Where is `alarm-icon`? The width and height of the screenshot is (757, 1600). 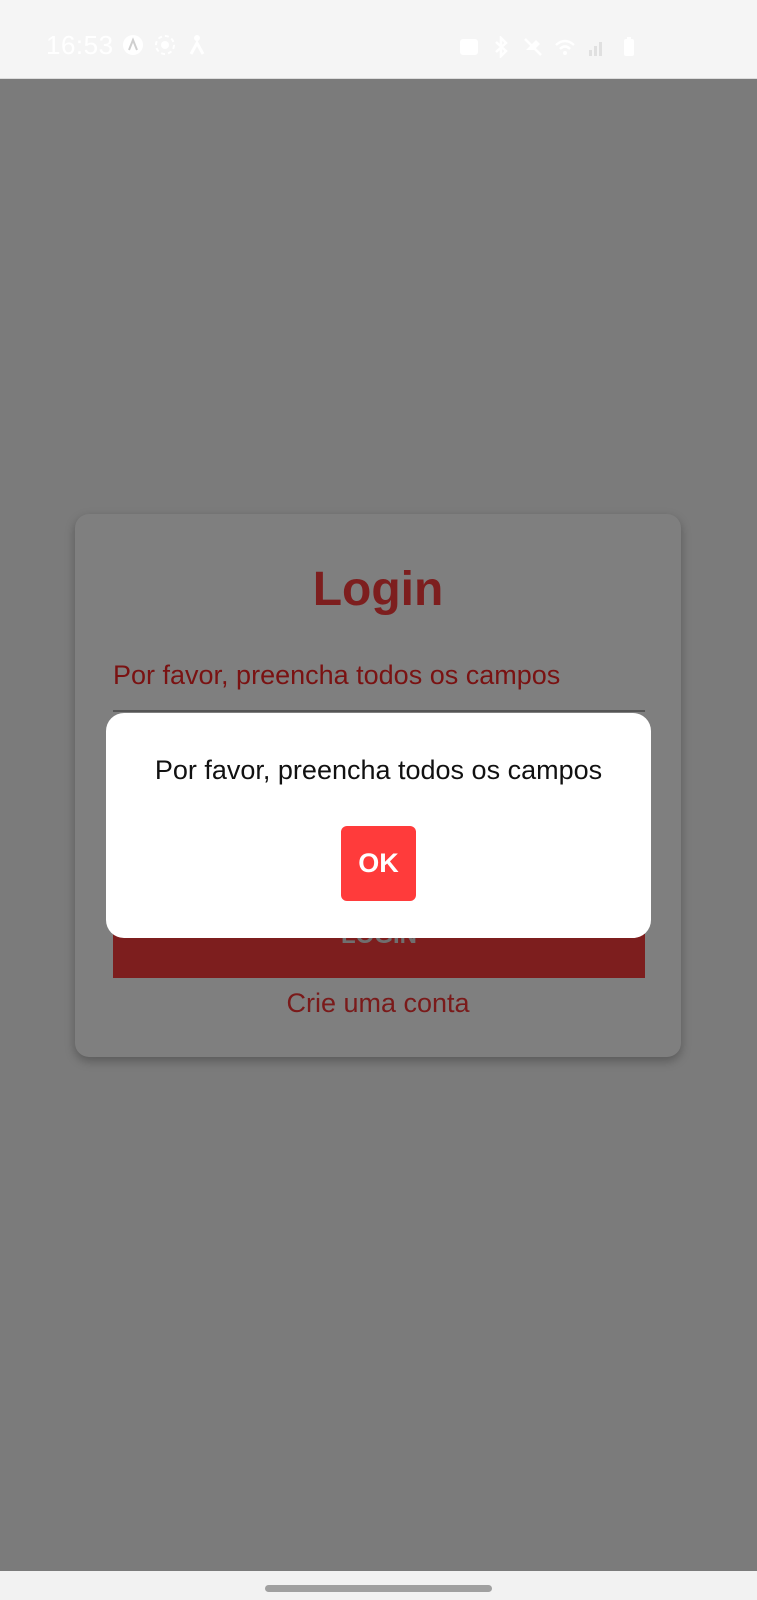
alarm-icon is located at coordinates (469, 47).